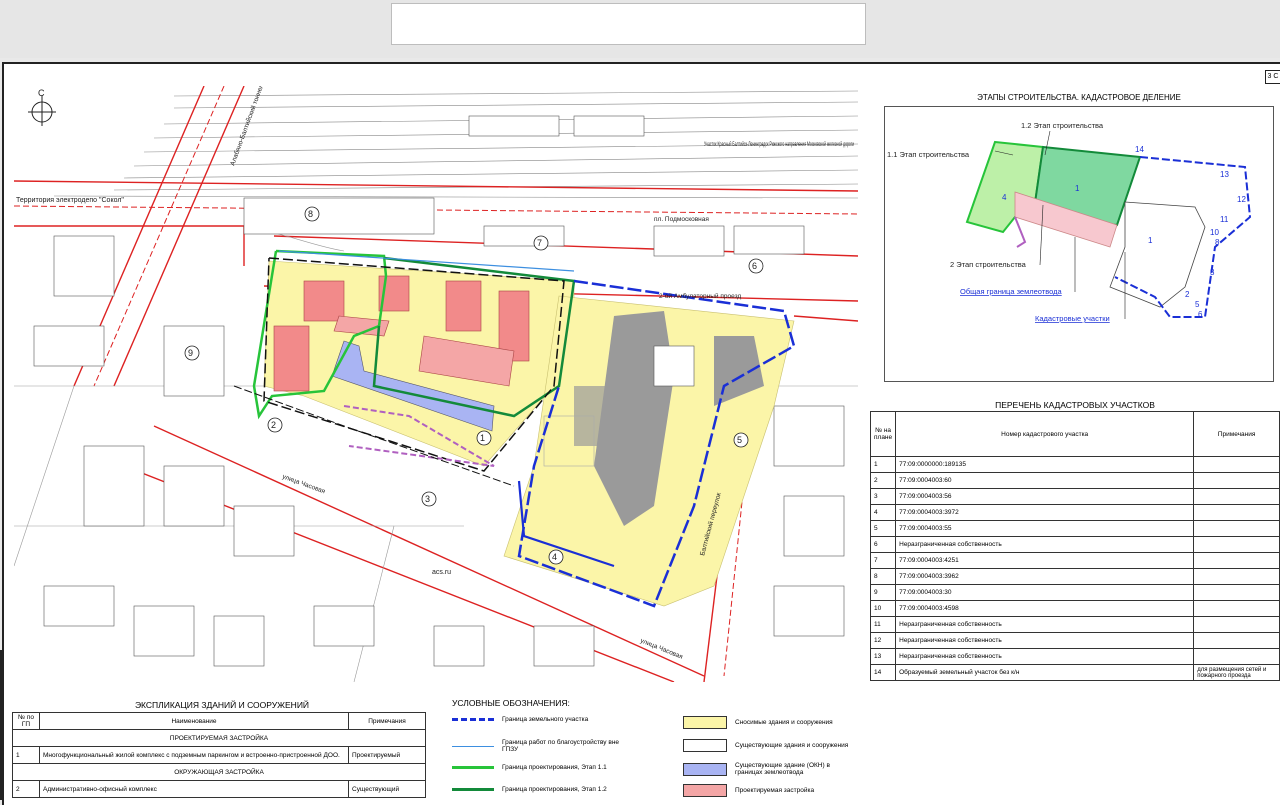 Image resolution: width=1280 pixels, height=805 pixels. What do you see at coordinates (775, 790) in the screenshot?
I see `legend-label: Проектируемая застройка` at bounding box center [775, 790].